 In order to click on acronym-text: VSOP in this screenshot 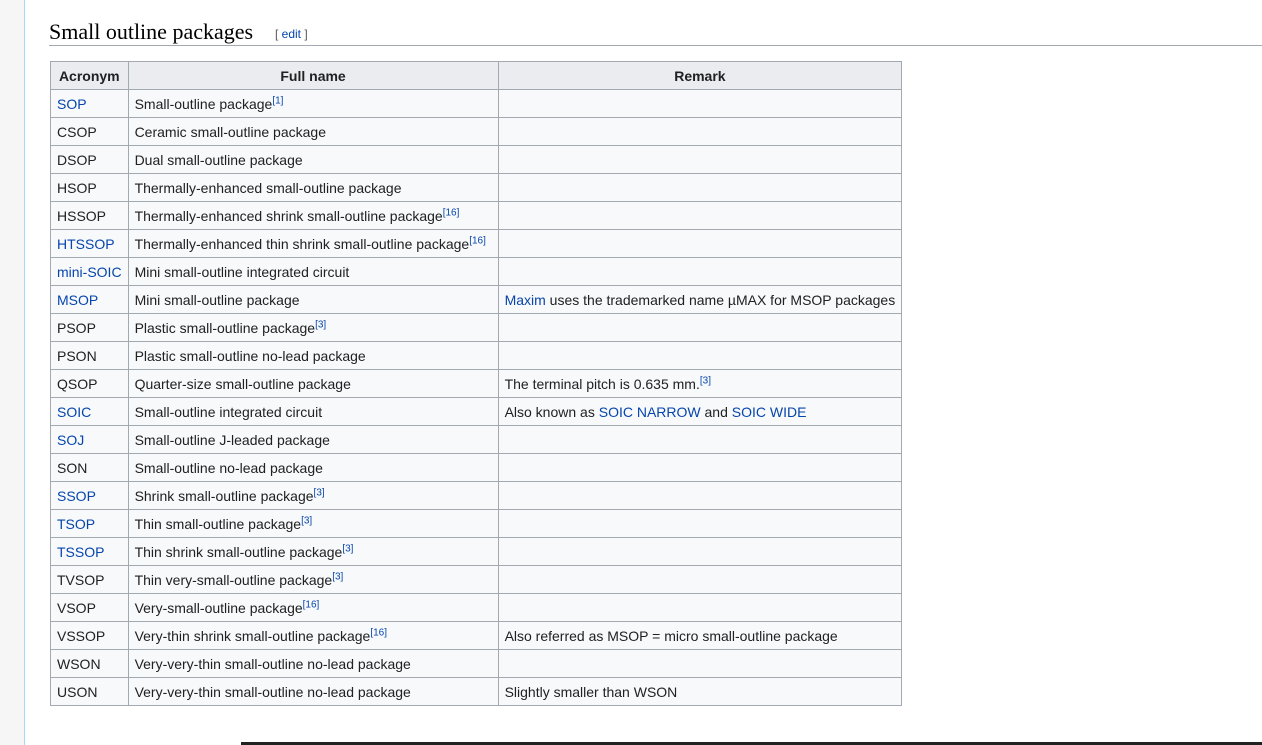, I will do `click(76, 607)`.